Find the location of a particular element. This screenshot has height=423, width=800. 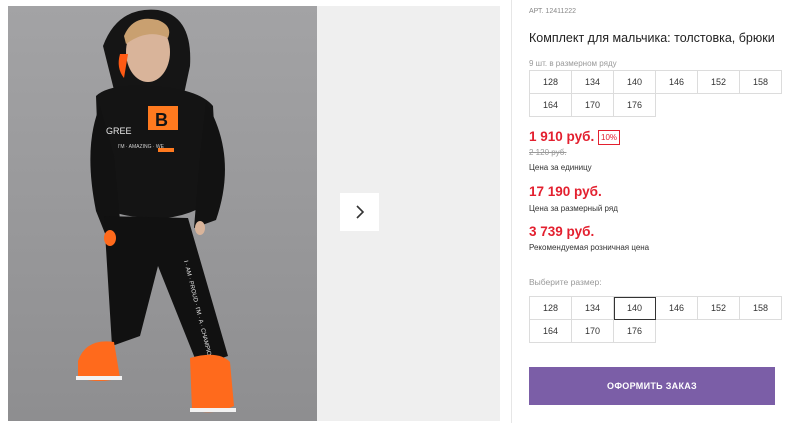

gallery-next-button is located at coordinates (359, 212).